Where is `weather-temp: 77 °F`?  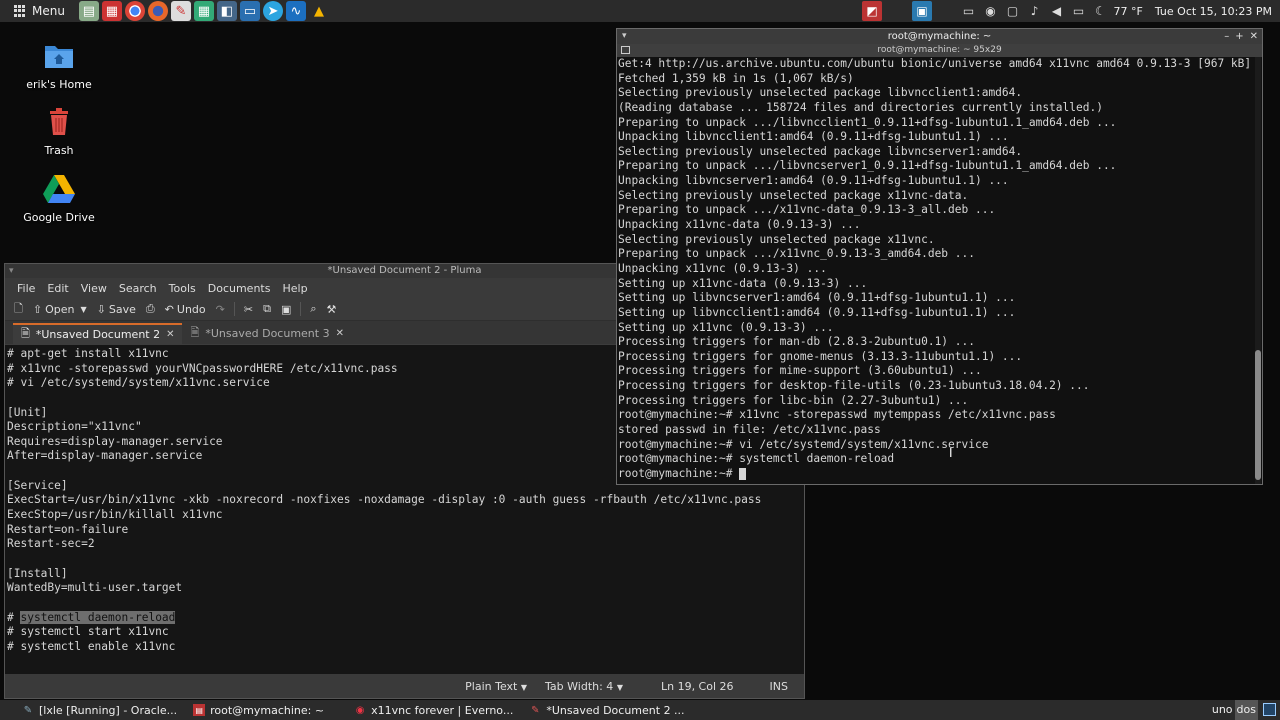
weather-temp: 77 °F is located at coordinates (1128, 11).